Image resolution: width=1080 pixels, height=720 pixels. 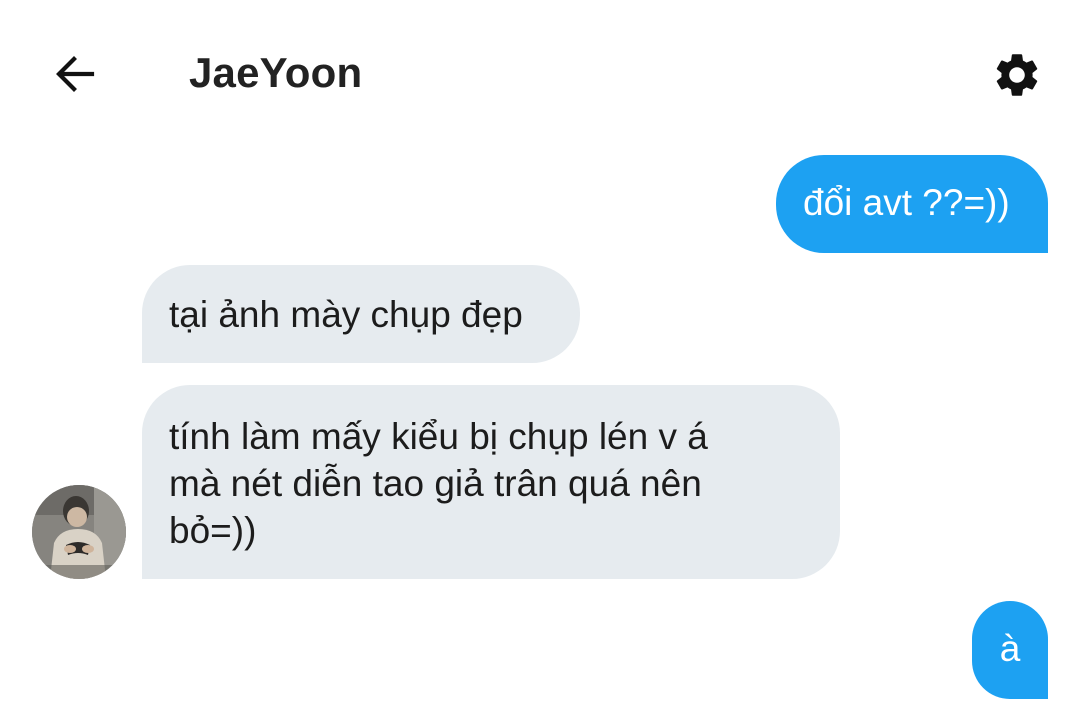 I want to click on incoming-message: tại ảnh mày chụp đẹp, so click(x=361, y=314).